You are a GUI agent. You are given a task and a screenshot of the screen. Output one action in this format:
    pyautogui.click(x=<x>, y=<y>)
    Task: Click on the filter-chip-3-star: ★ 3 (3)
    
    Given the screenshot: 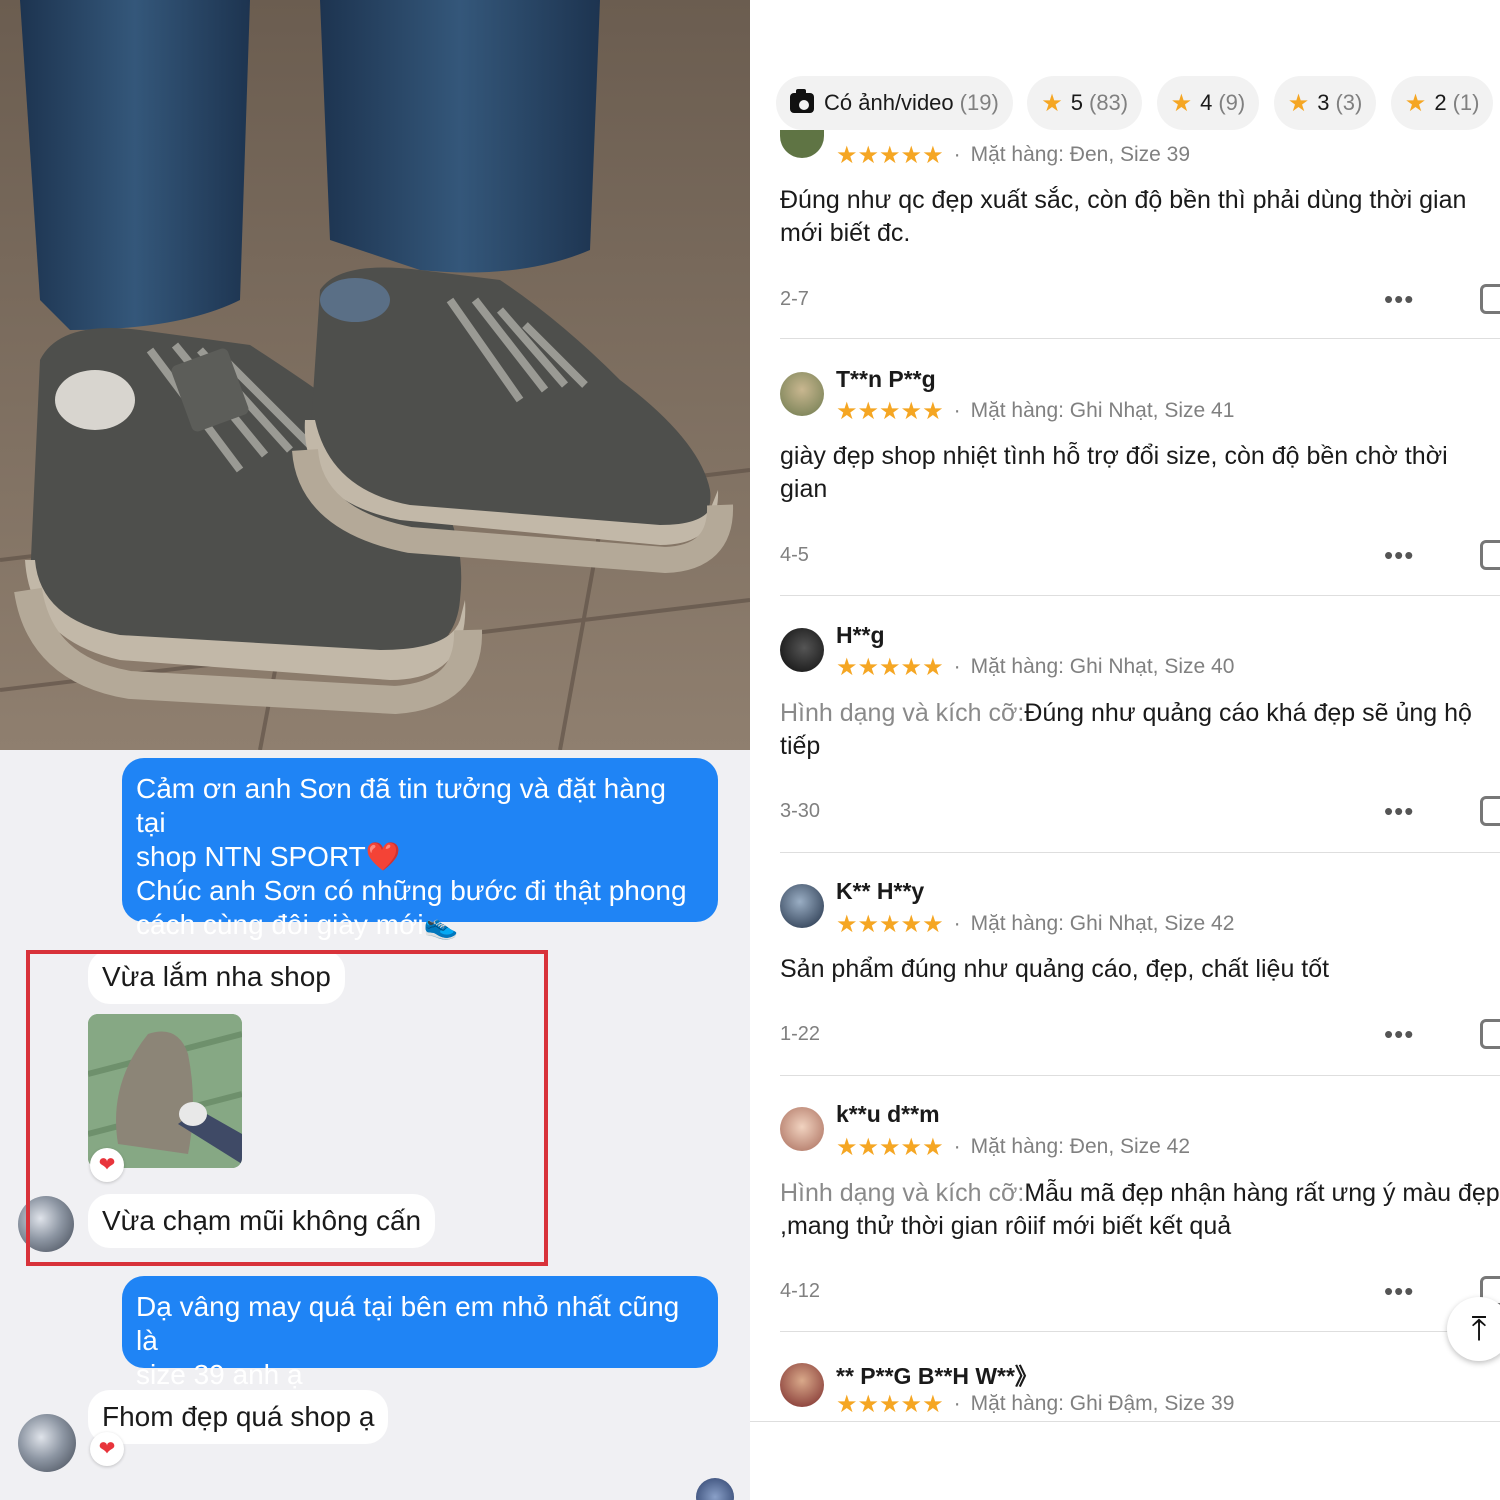 What is the action you would take?
    pyautogui.click(x=1325, y=103)
    